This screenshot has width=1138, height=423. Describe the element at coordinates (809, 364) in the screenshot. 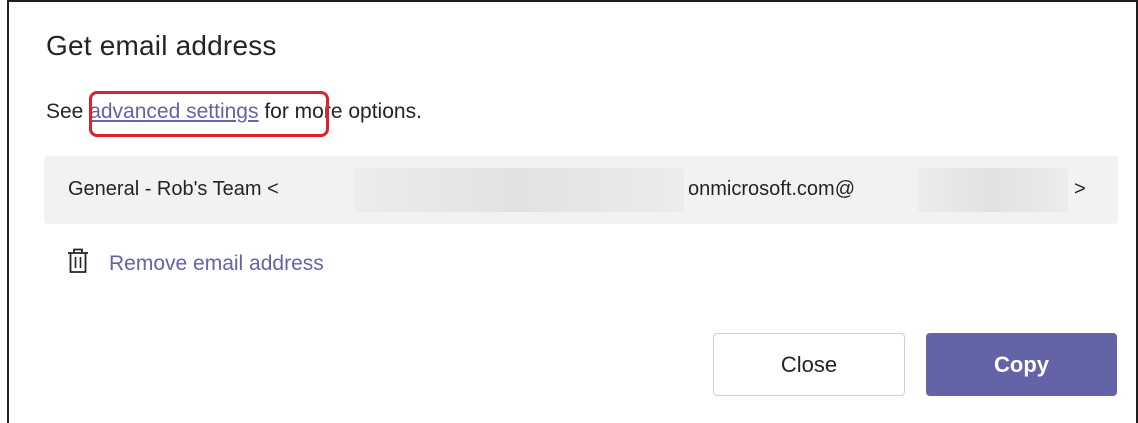

I see `close-button: Close` at that location.